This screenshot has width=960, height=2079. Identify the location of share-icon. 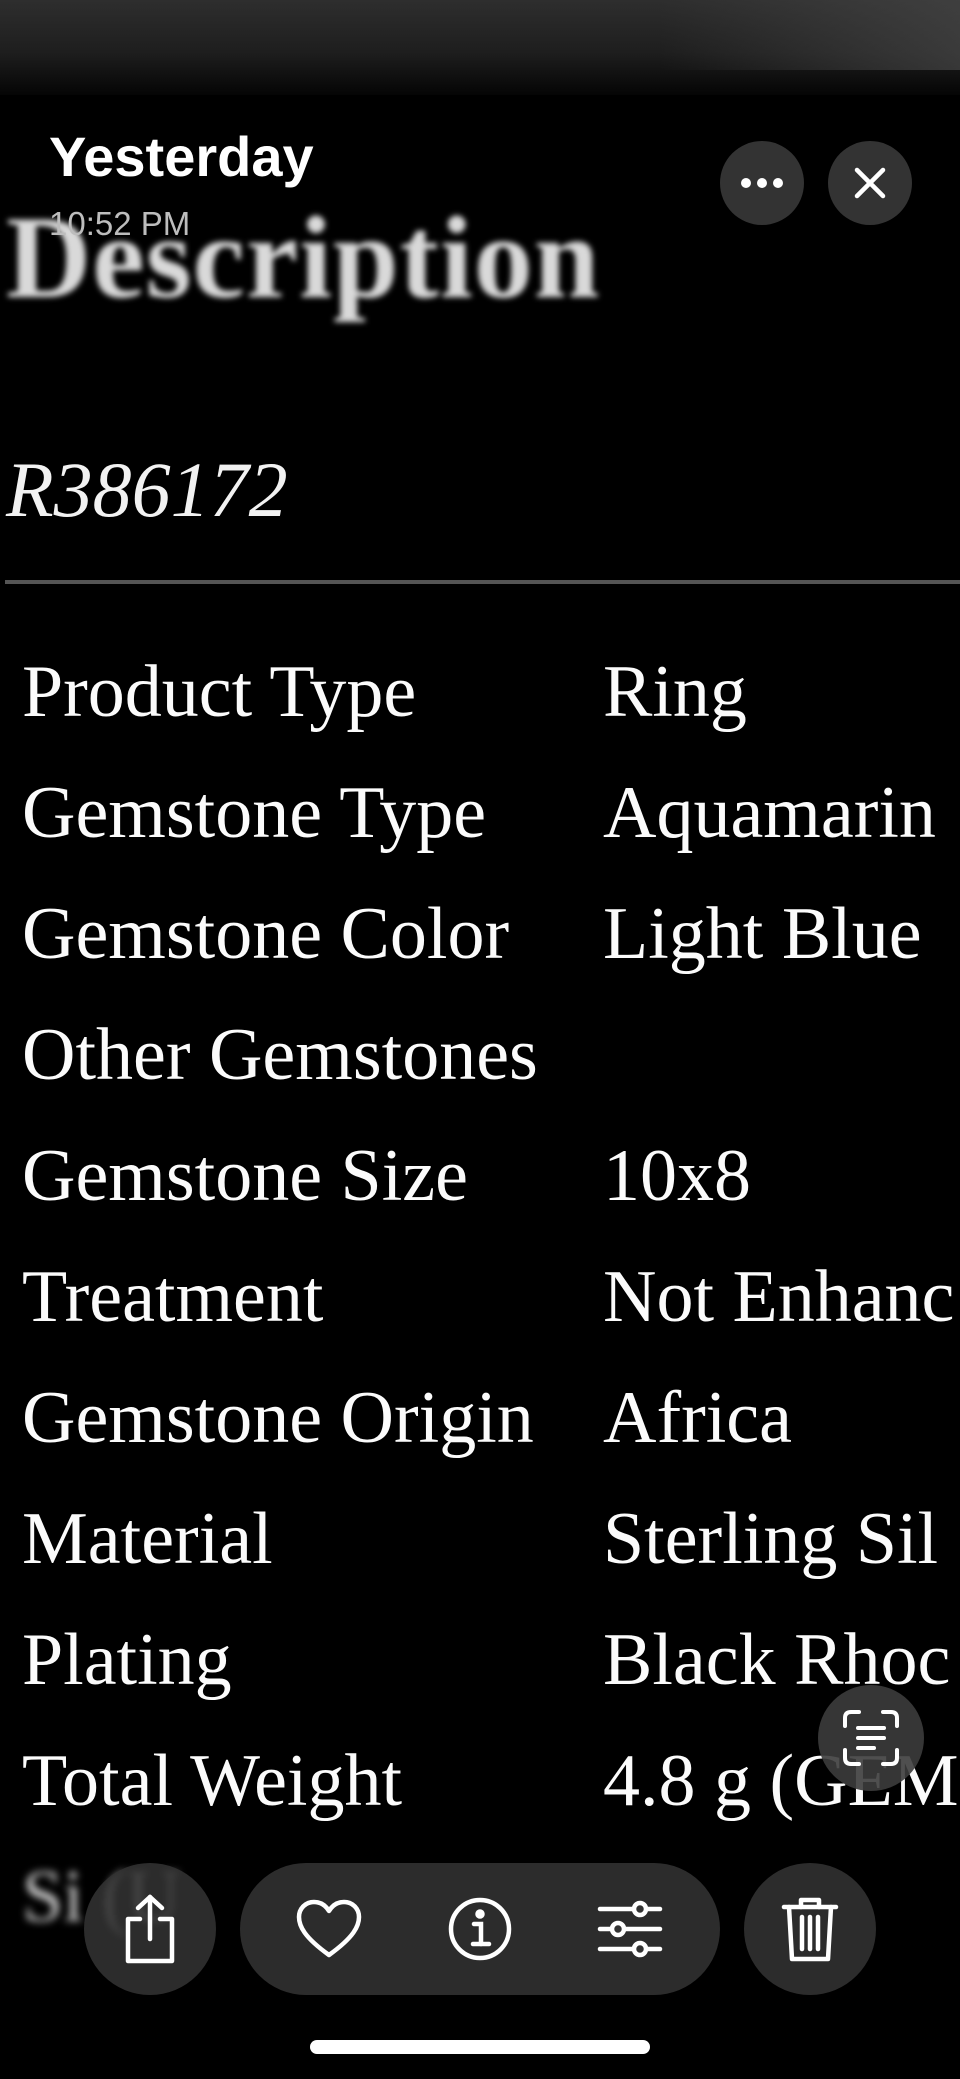
(150, 1929).